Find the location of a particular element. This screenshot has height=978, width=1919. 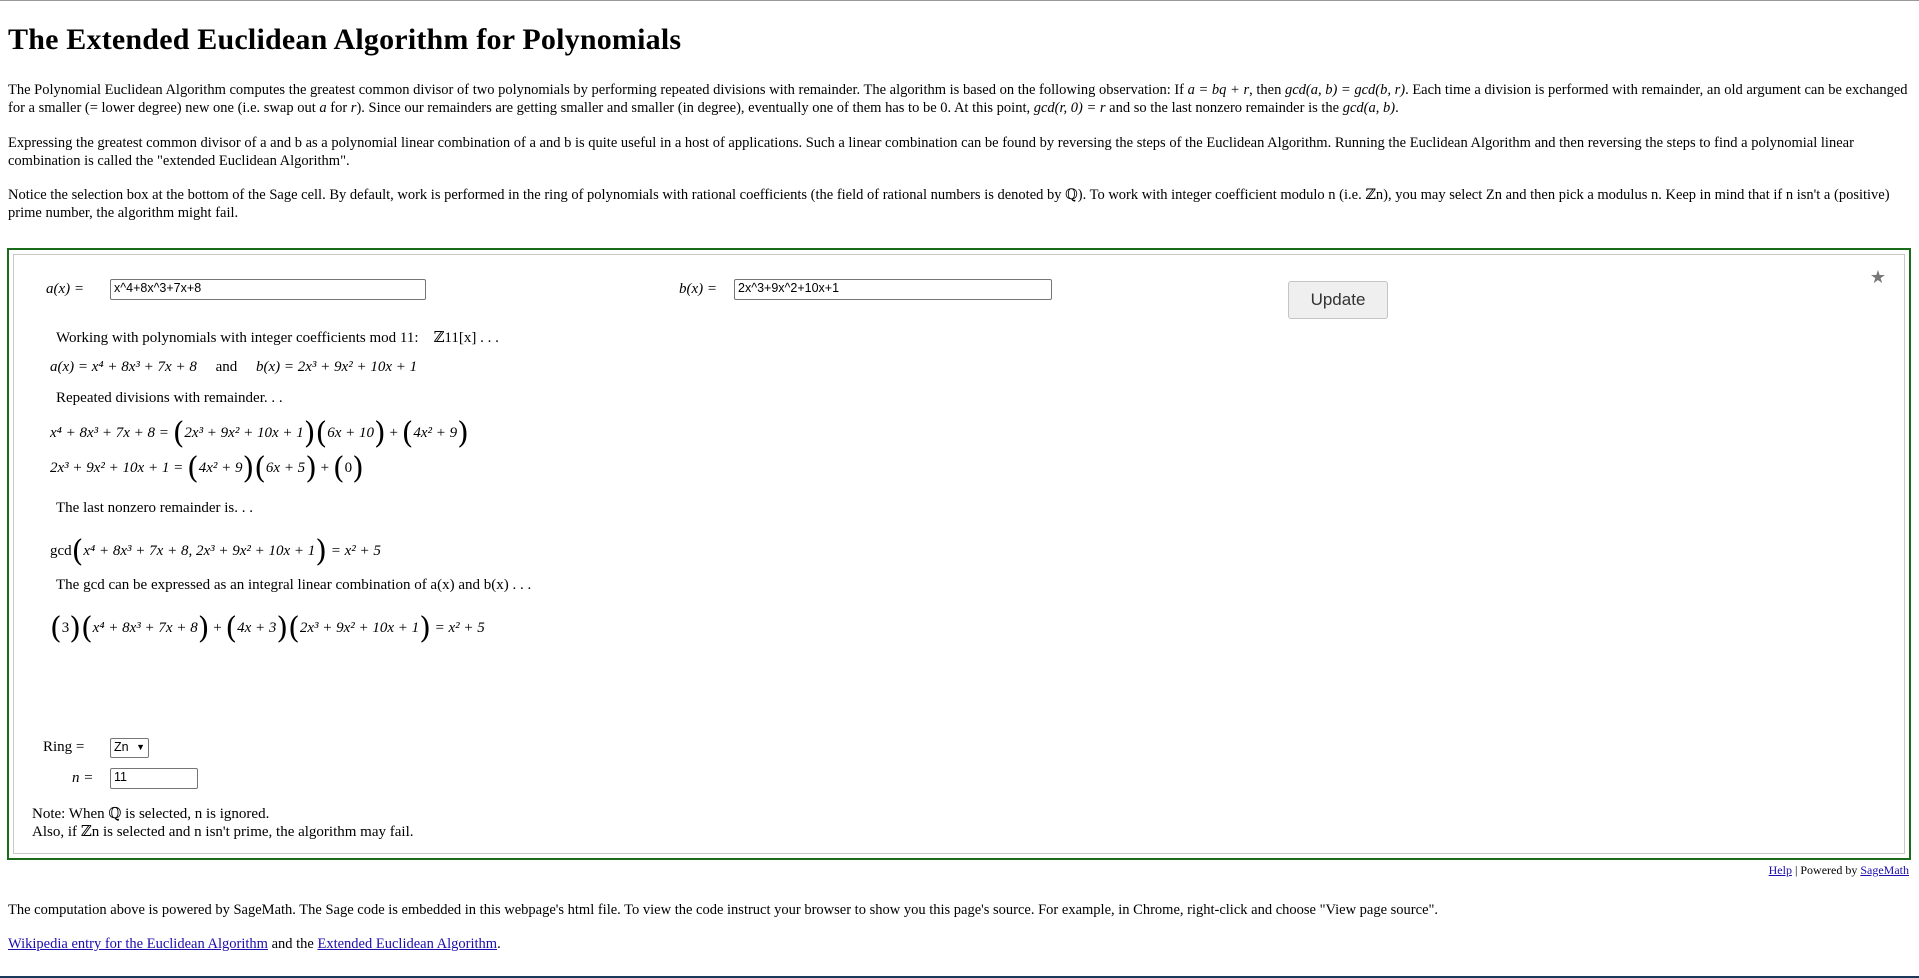

intro-text: for is located at coordinates (338, 108).